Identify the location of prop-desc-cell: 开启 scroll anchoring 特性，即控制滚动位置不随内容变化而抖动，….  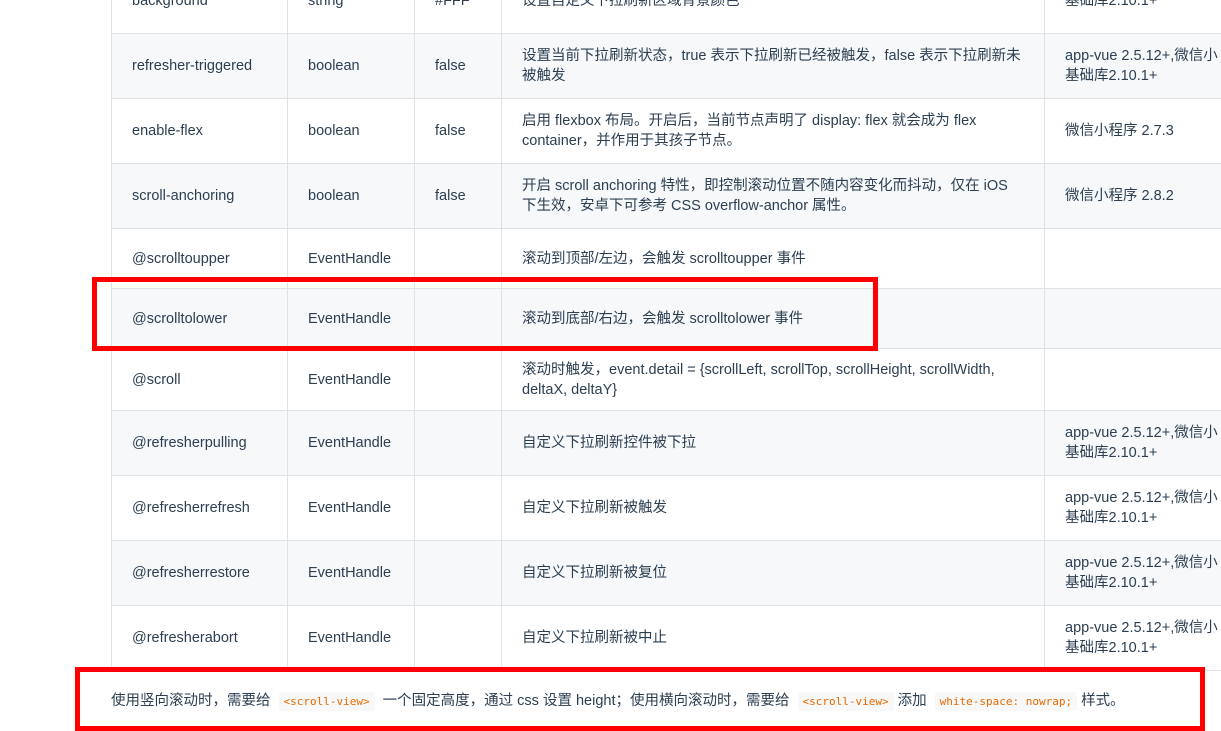
(773, 196).